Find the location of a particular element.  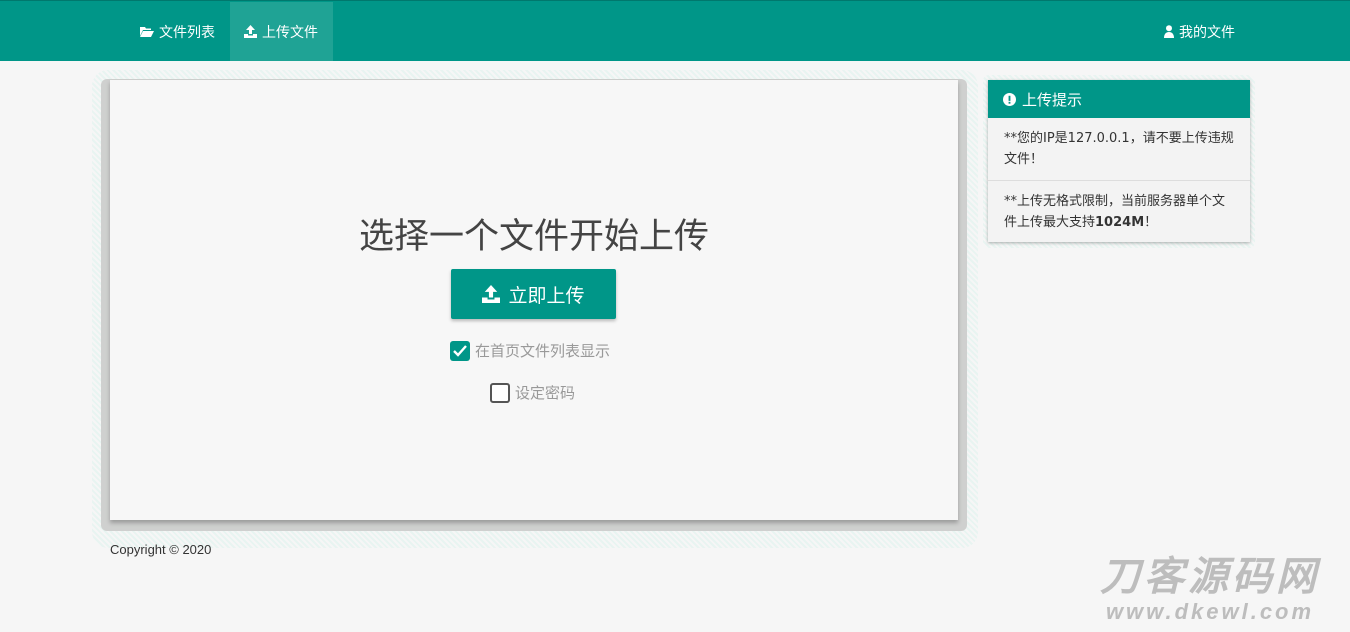

nav-item-upload-file: 上传文件 is located at coordinates (281, 31).